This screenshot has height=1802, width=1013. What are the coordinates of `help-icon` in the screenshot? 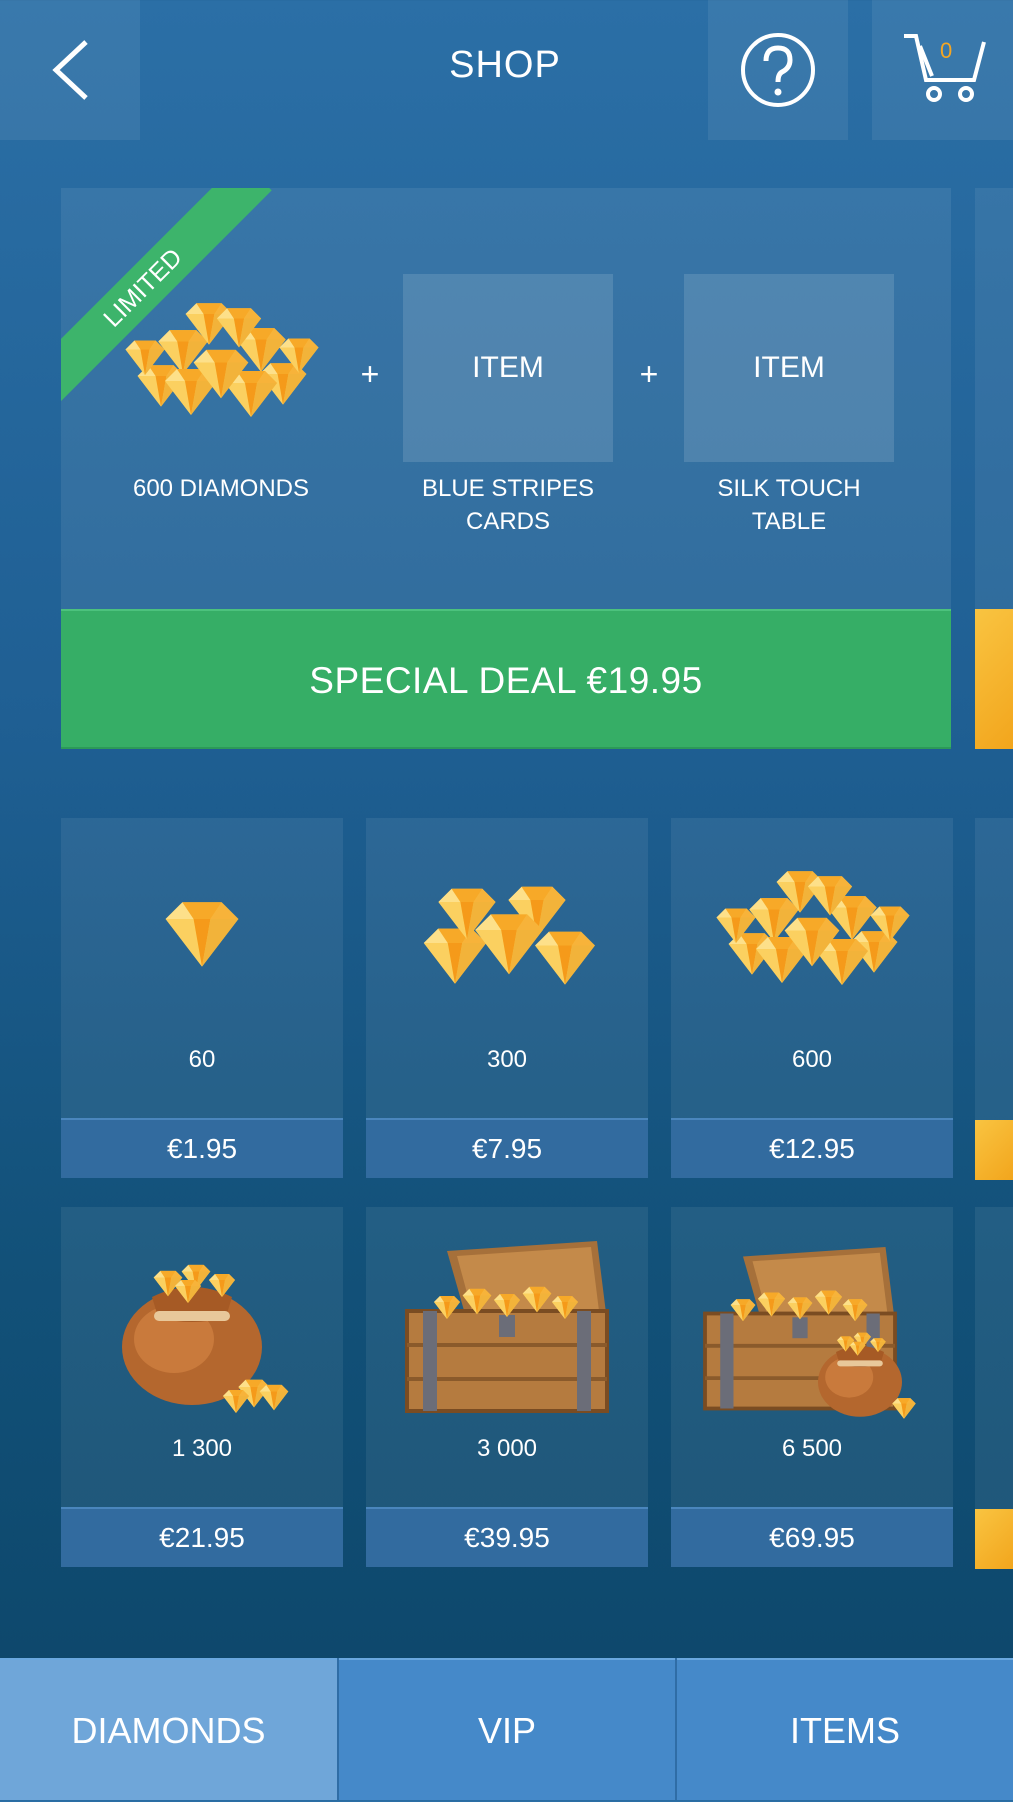 It's located at (778, 70).